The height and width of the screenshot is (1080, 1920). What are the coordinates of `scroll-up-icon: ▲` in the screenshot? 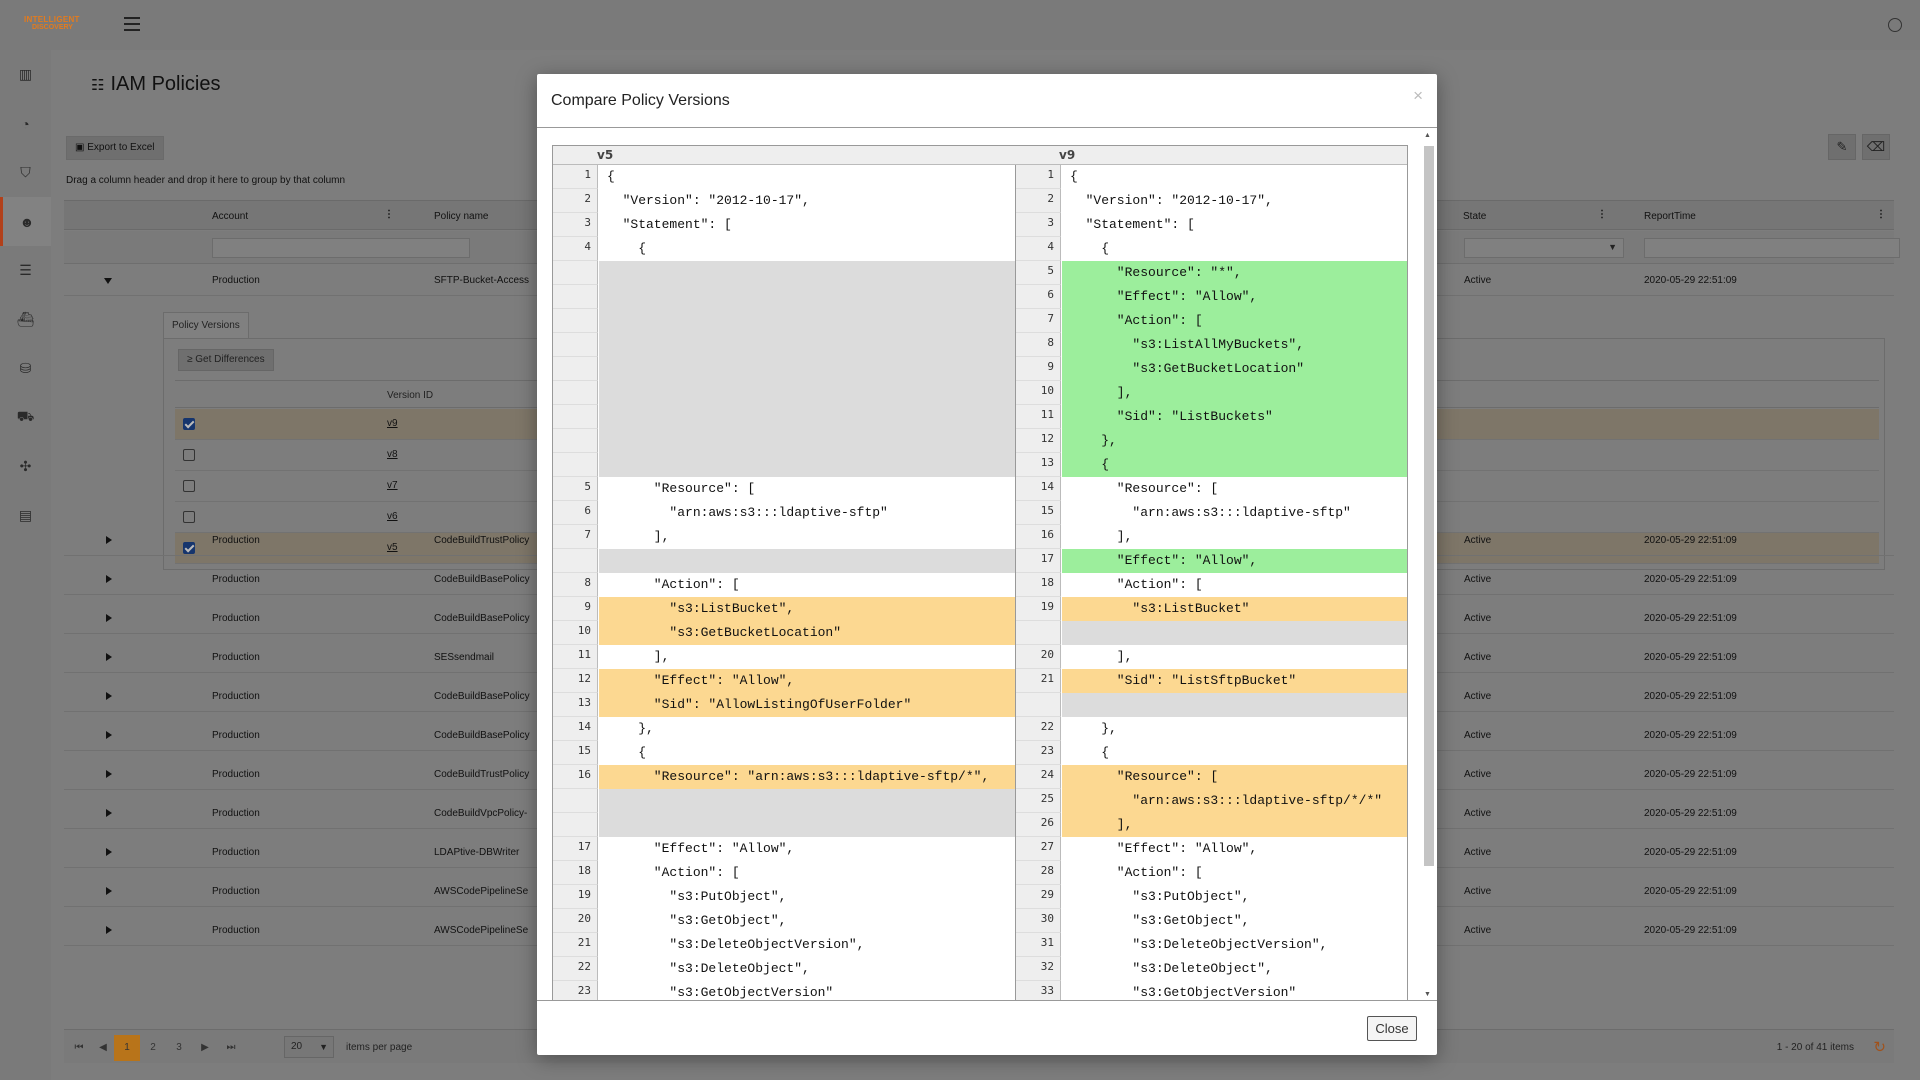 It's located at (1427, 135).